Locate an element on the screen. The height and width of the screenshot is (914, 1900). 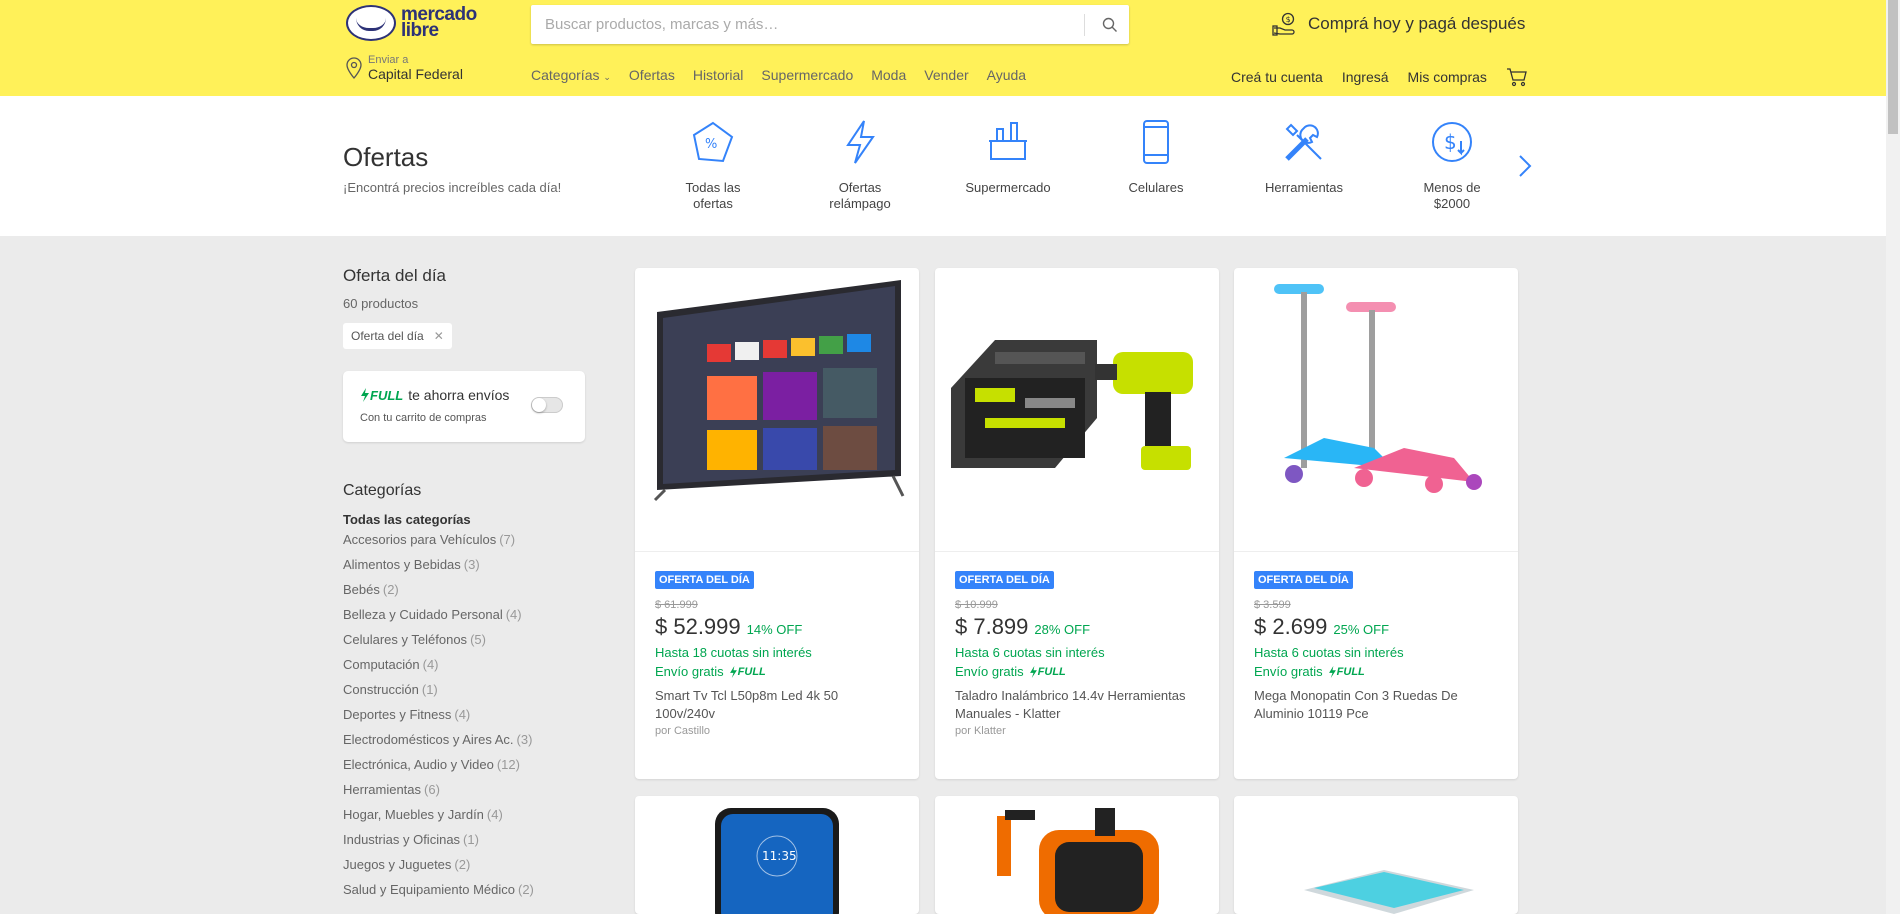
nav-ayuda: Ayuda is located at coordinates (1006, 75).